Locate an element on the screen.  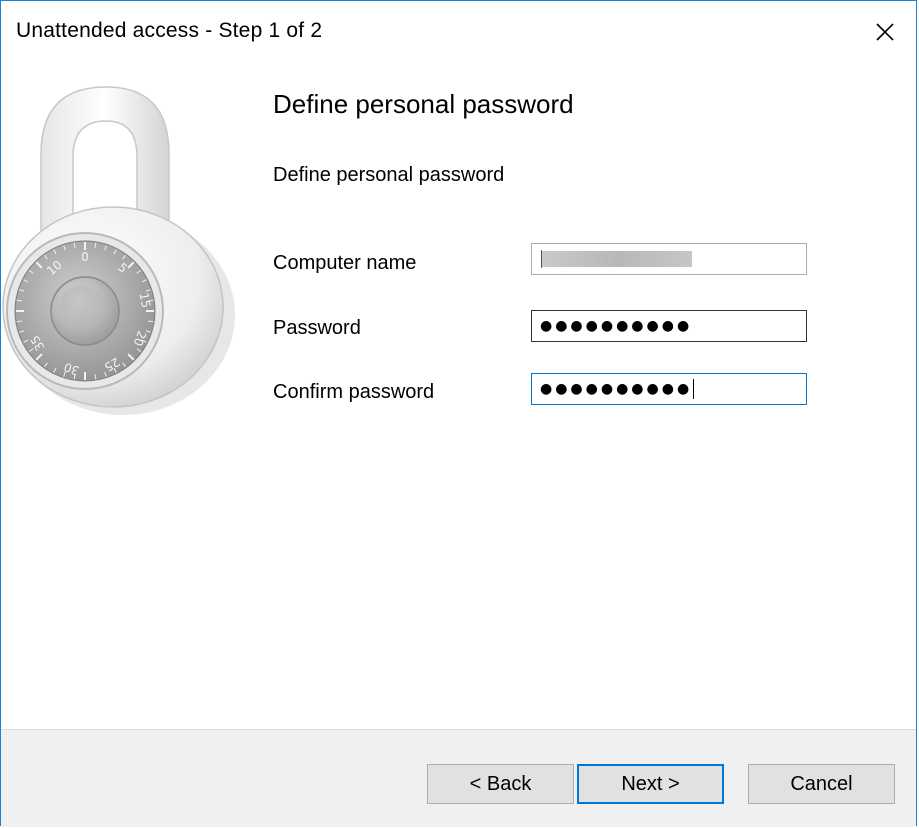
text-cursor is located at coordinates (694, 389).